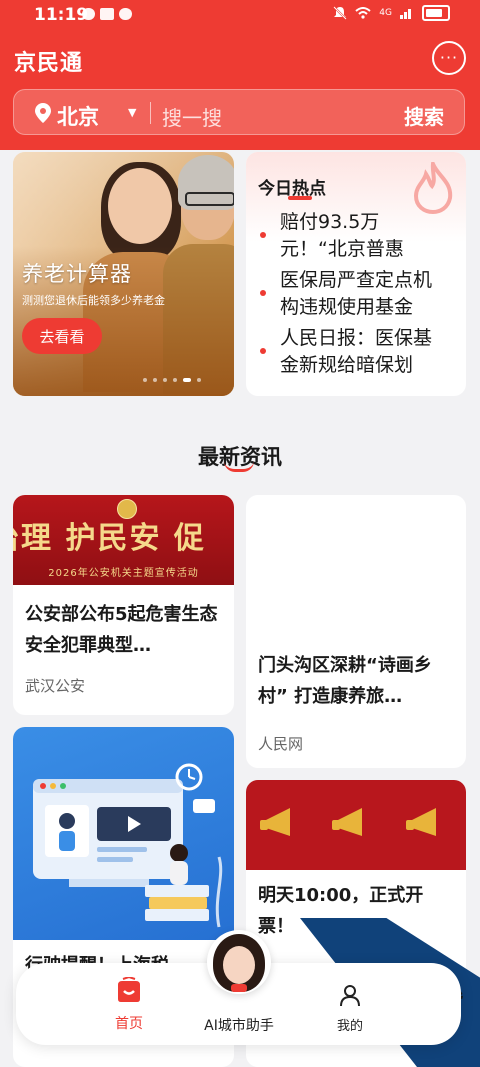 Image resolution: width=480 pixels, height=1067 pixels. I want to click on hot-news-item-line: 金新规给暗保划, so click(347, 365).